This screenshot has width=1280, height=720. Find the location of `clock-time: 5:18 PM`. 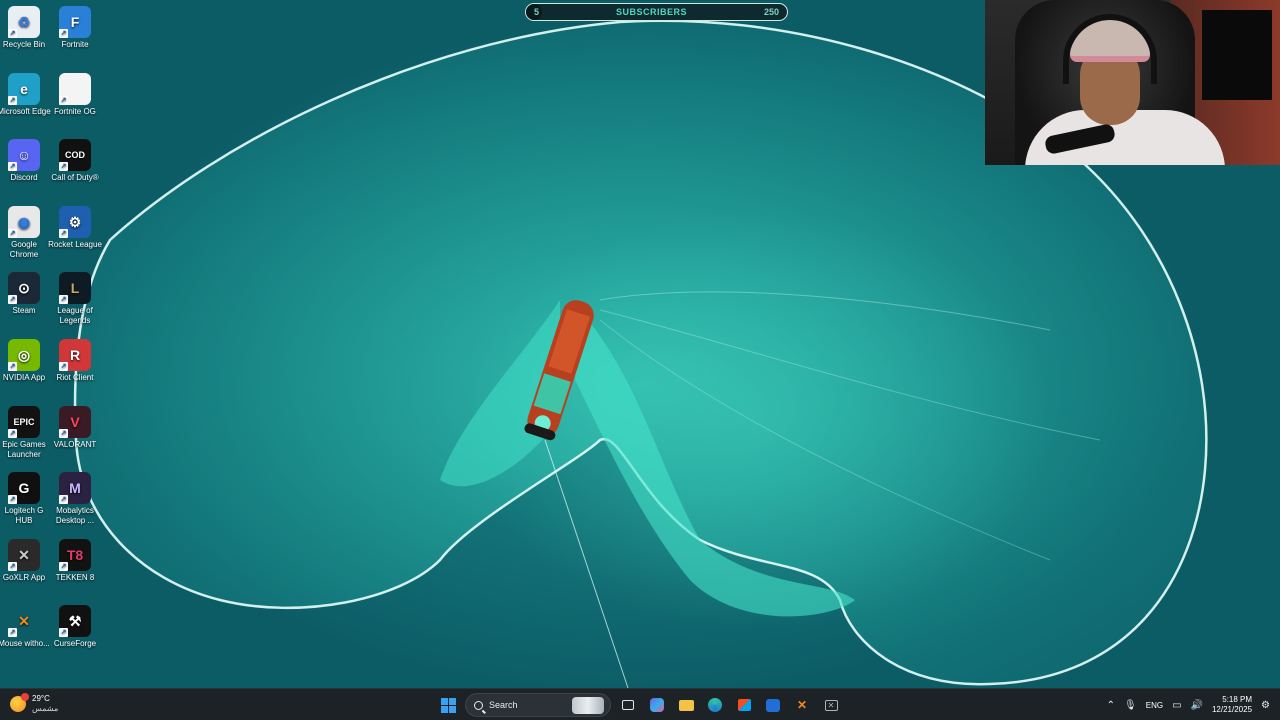

clock-time: 5:18 PM is located at coordinates (1237, 699).